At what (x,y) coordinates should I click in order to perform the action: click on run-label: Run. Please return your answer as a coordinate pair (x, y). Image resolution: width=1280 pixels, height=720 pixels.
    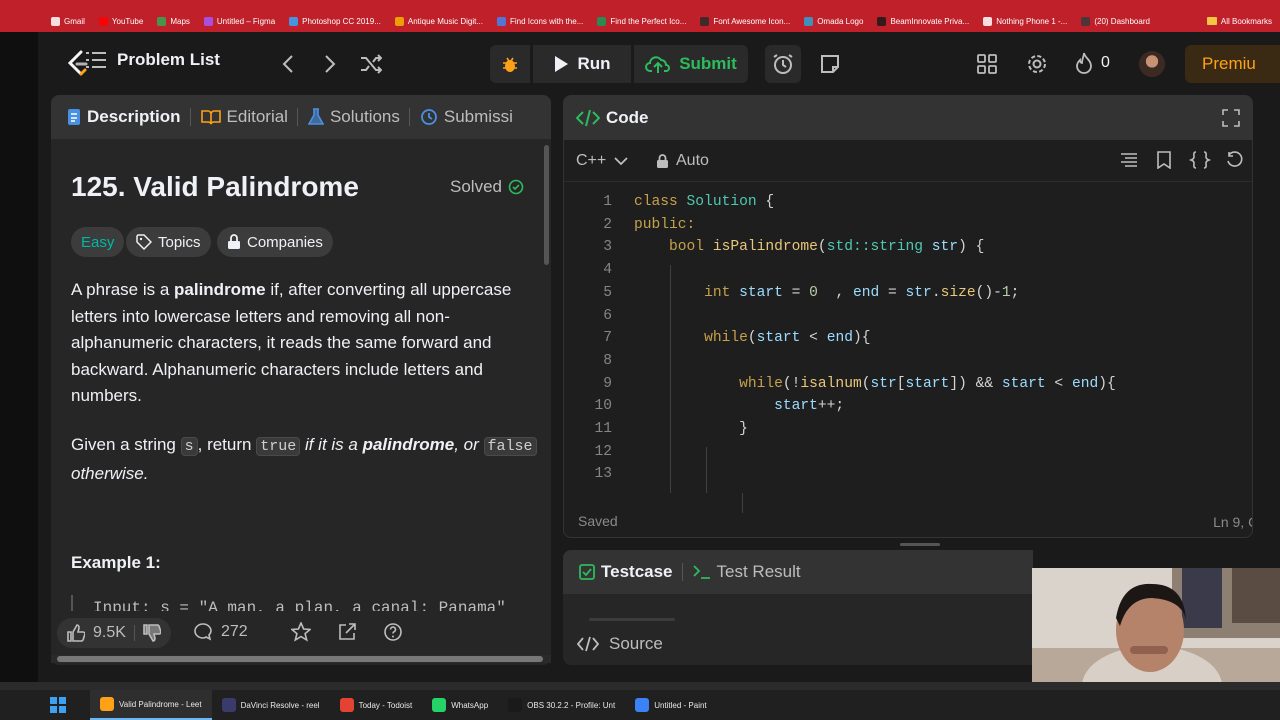
    Looking at the image, I should click on (594, 63).